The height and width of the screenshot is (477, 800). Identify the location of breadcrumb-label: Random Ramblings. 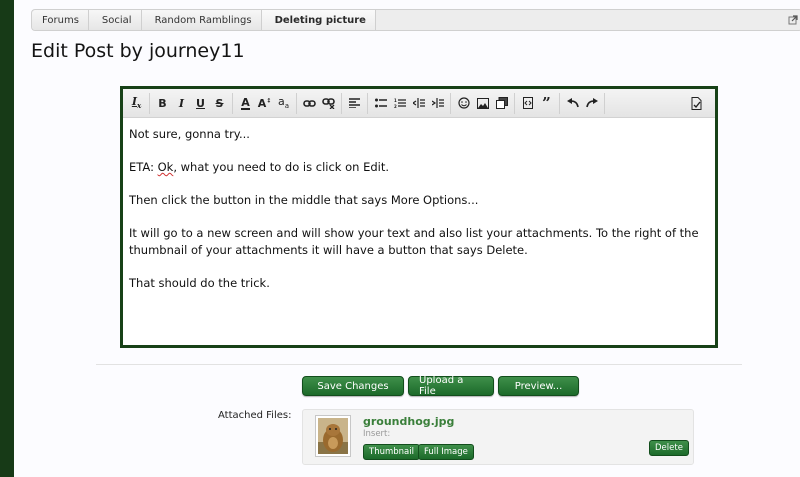
(203, 20).